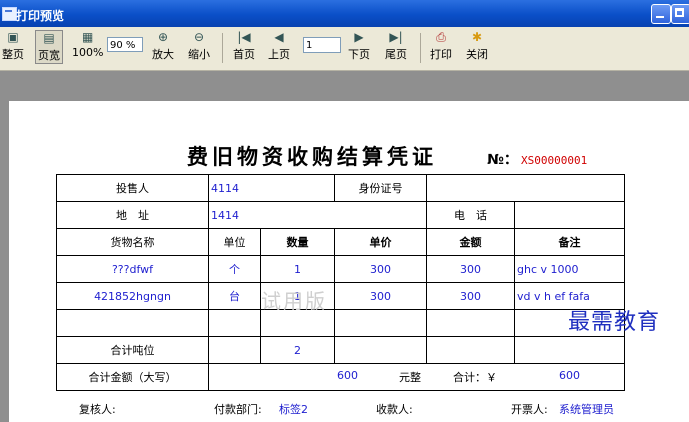 The width and height of the screenshot is (689, 422). Describe the element at coordinates (394, 409) in the screenshot. I see `payee-label: 收款人:` at that location.